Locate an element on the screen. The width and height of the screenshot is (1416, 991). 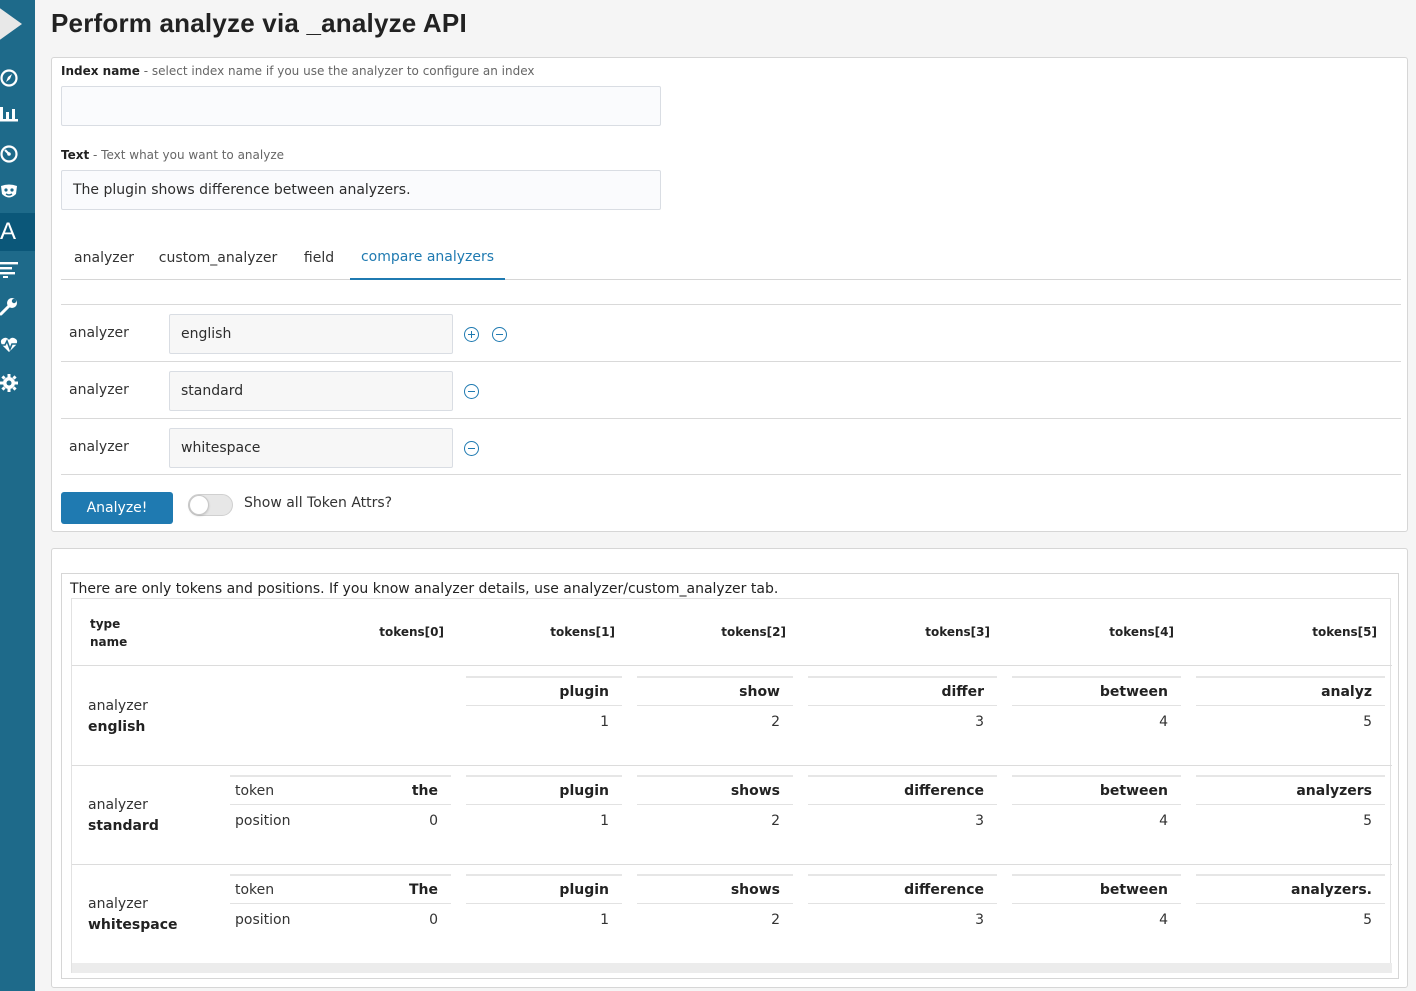
text-label-text: Text is located at coordinates (75, 155).